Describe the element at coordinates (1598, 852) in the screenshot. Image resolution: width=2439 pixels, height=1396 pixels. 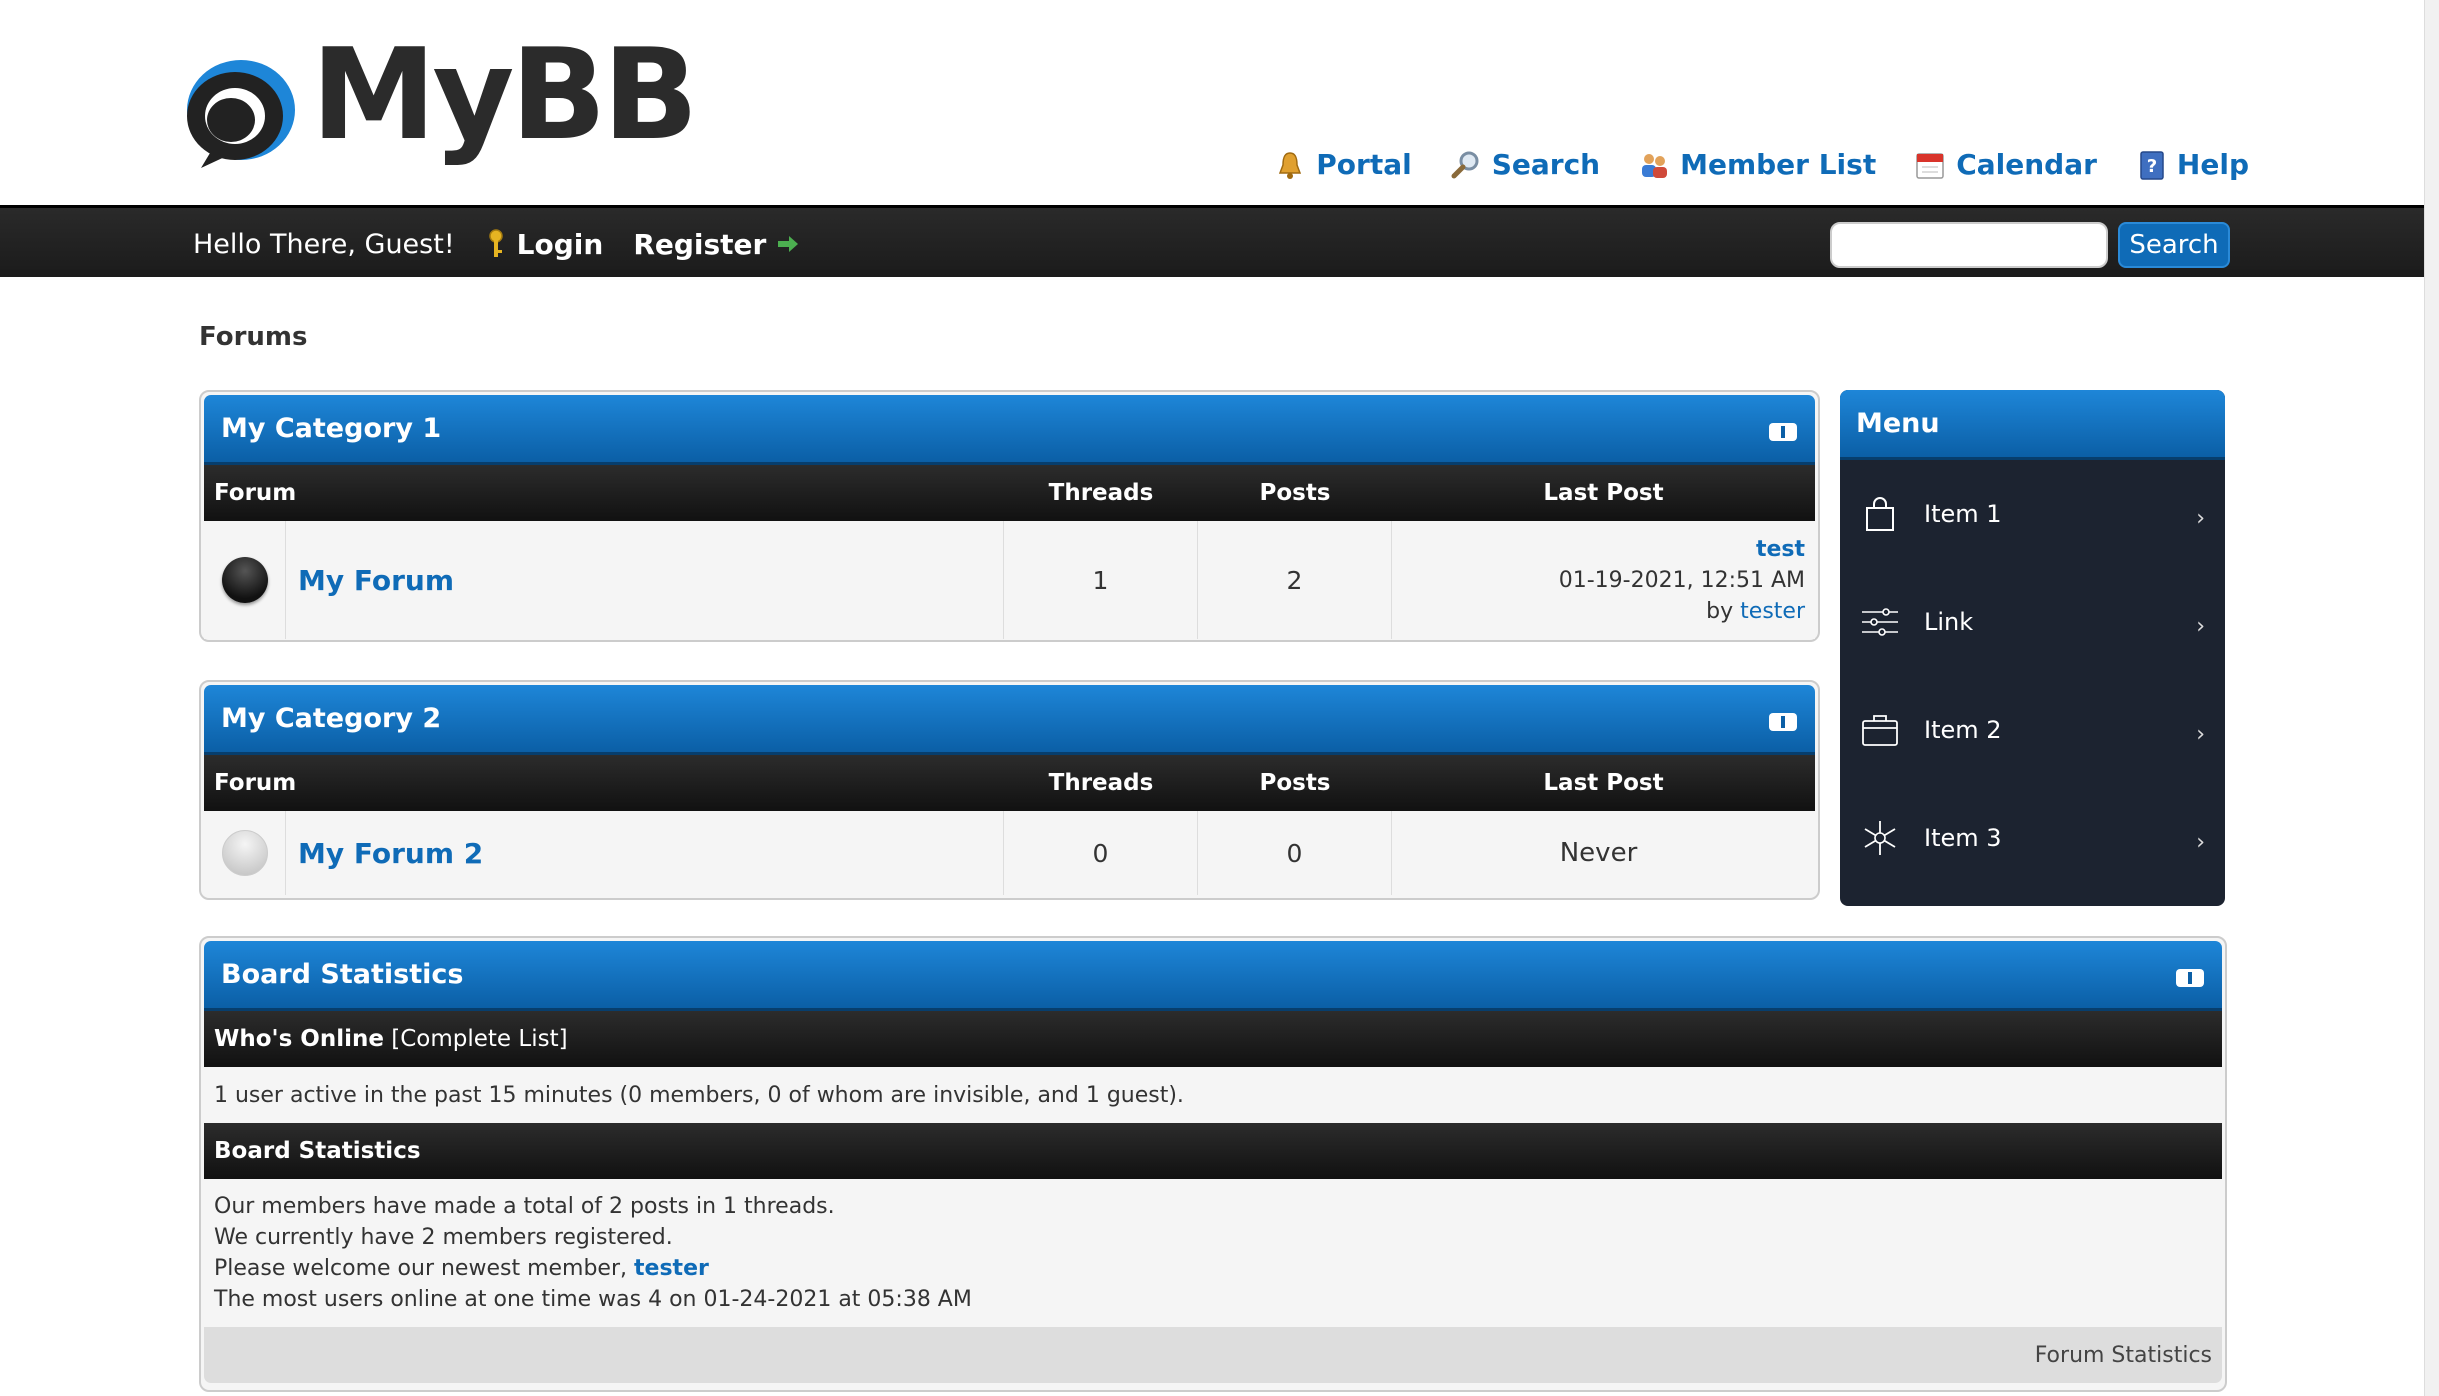
I see `last-post-never: Never` at that location.